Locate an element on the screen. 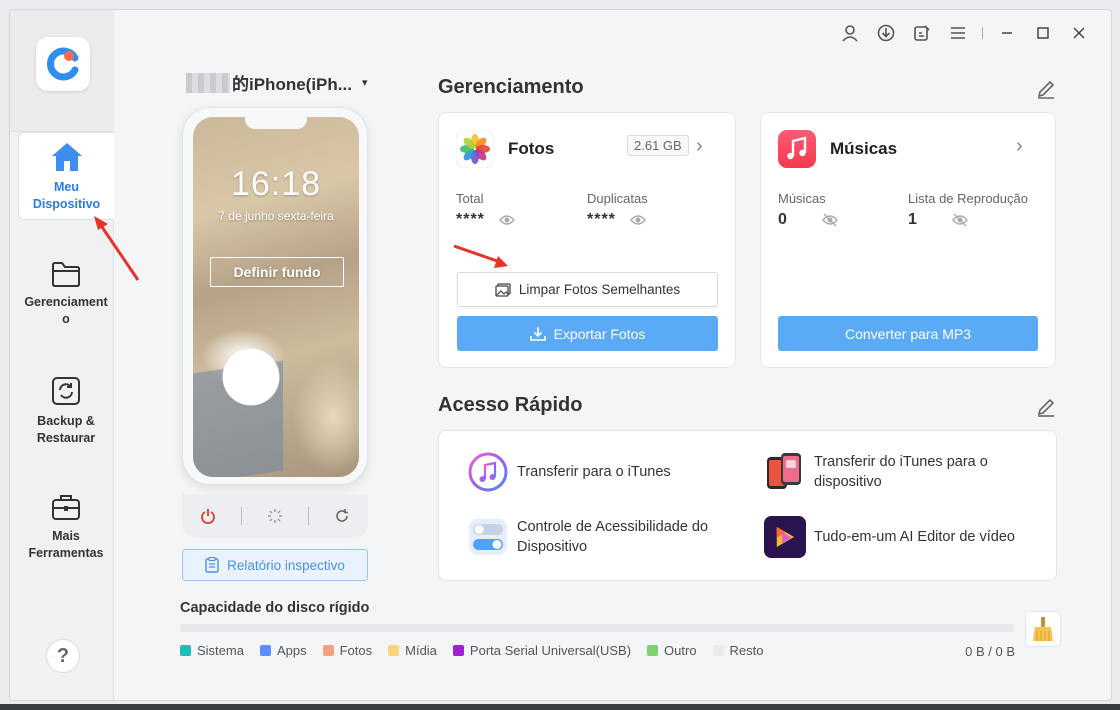 The width and height of the screenshot is (1120, 710). sidebar-item-label: Gerenciamento is located at coordinates (66, 310).